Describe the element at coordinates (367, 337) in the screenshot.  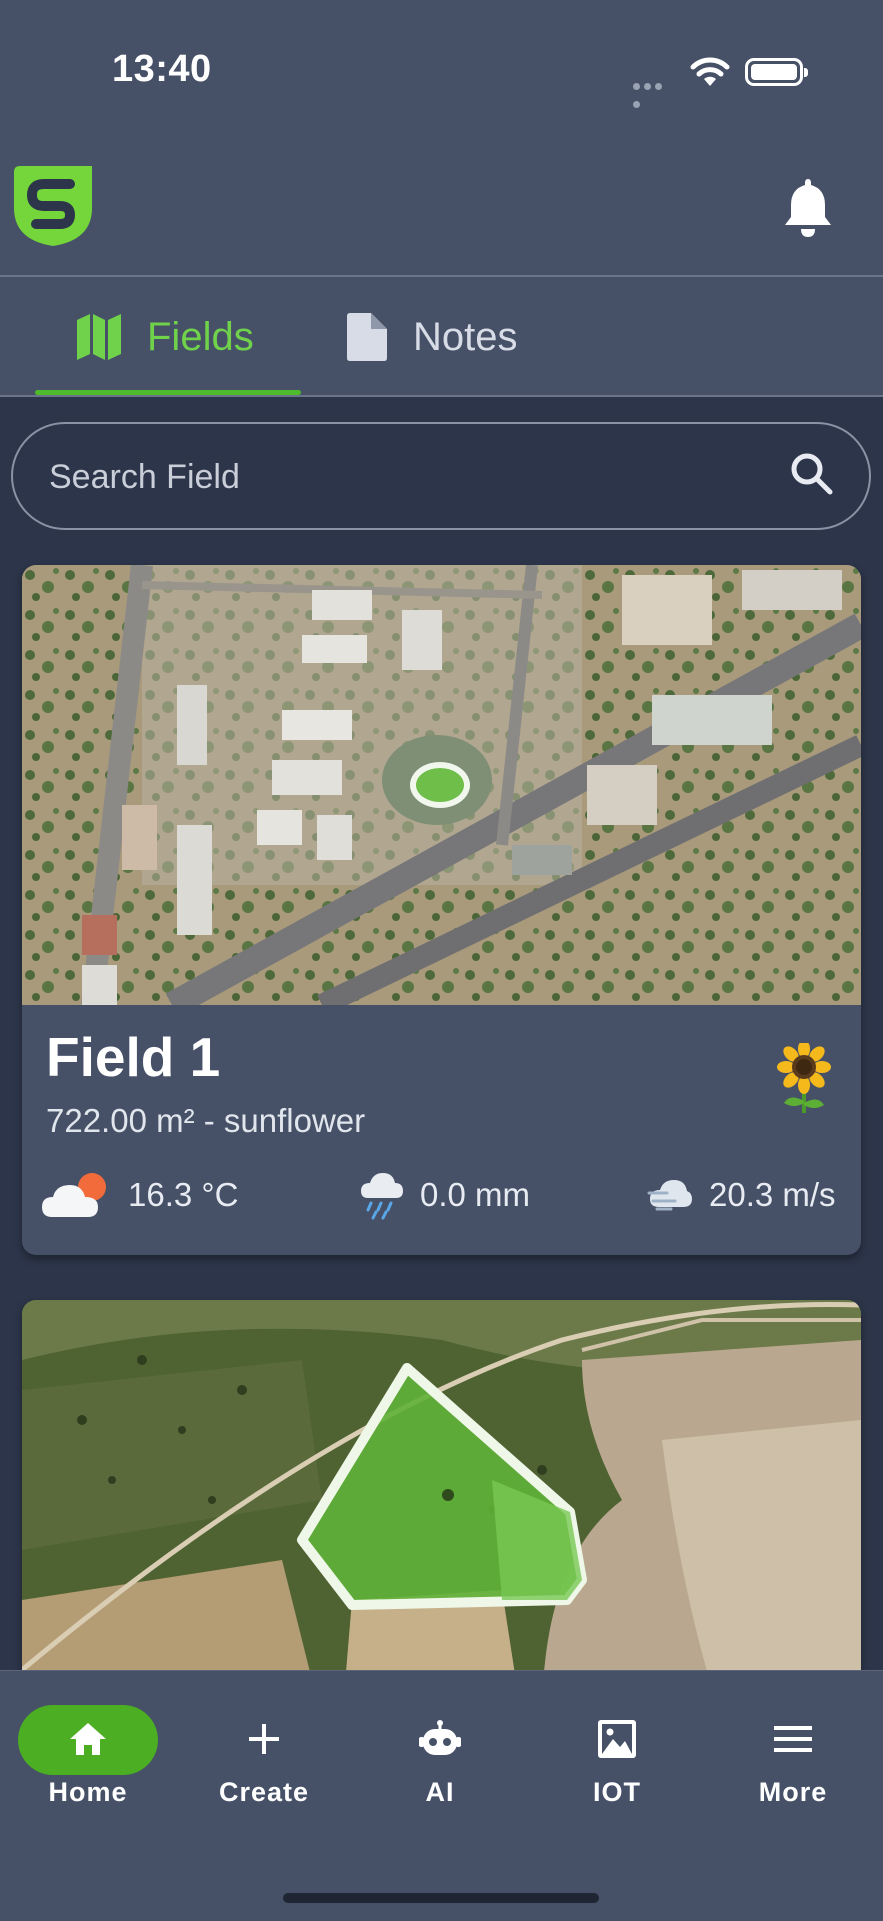
I see `document-icon` at that location.